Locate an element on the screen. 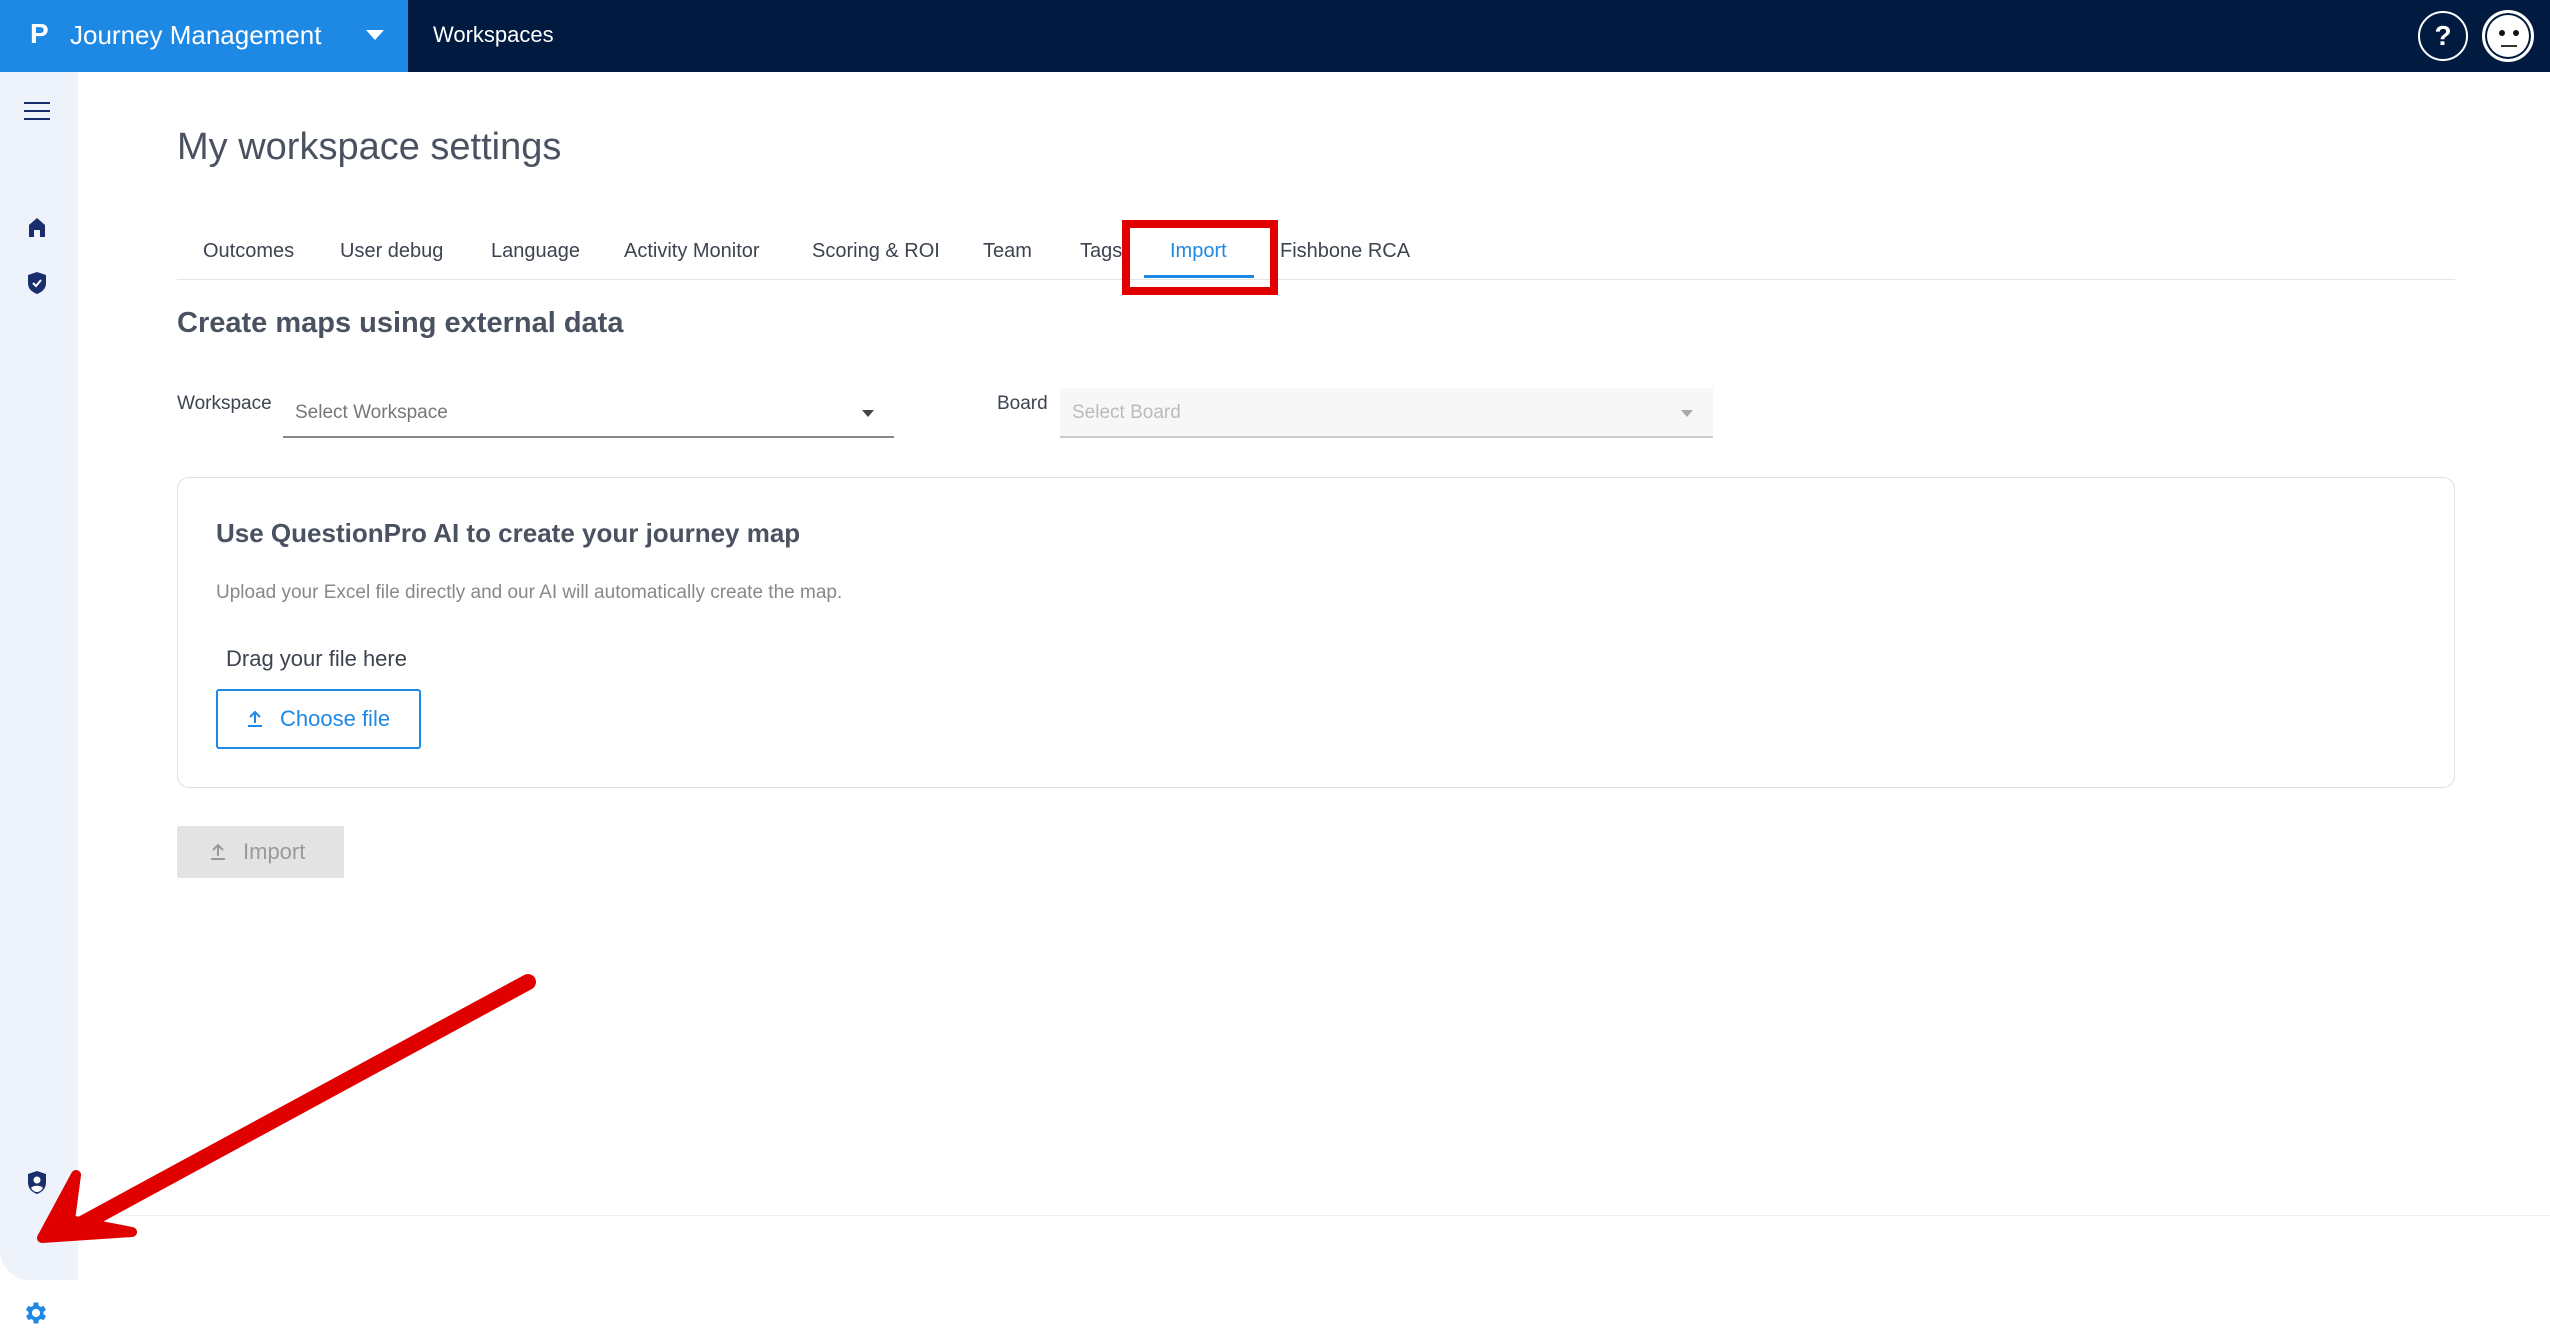 The image size is (2550, 1338). settings-button is located at coordinates (36, 1313).